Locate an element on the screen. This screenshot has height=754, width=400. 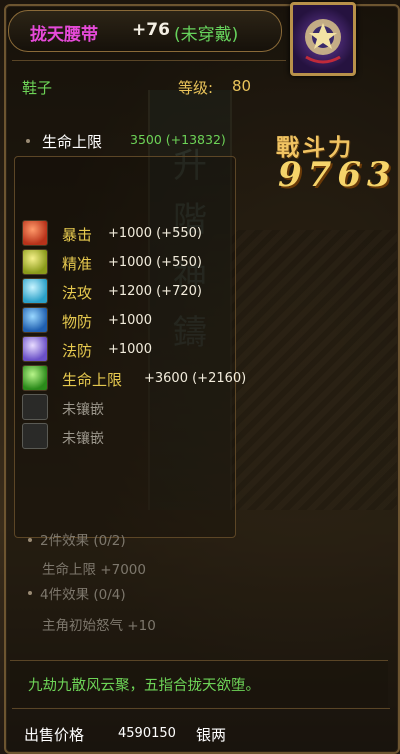
item-equip-status: (未穿戴) is located at coordinates (206, 35).